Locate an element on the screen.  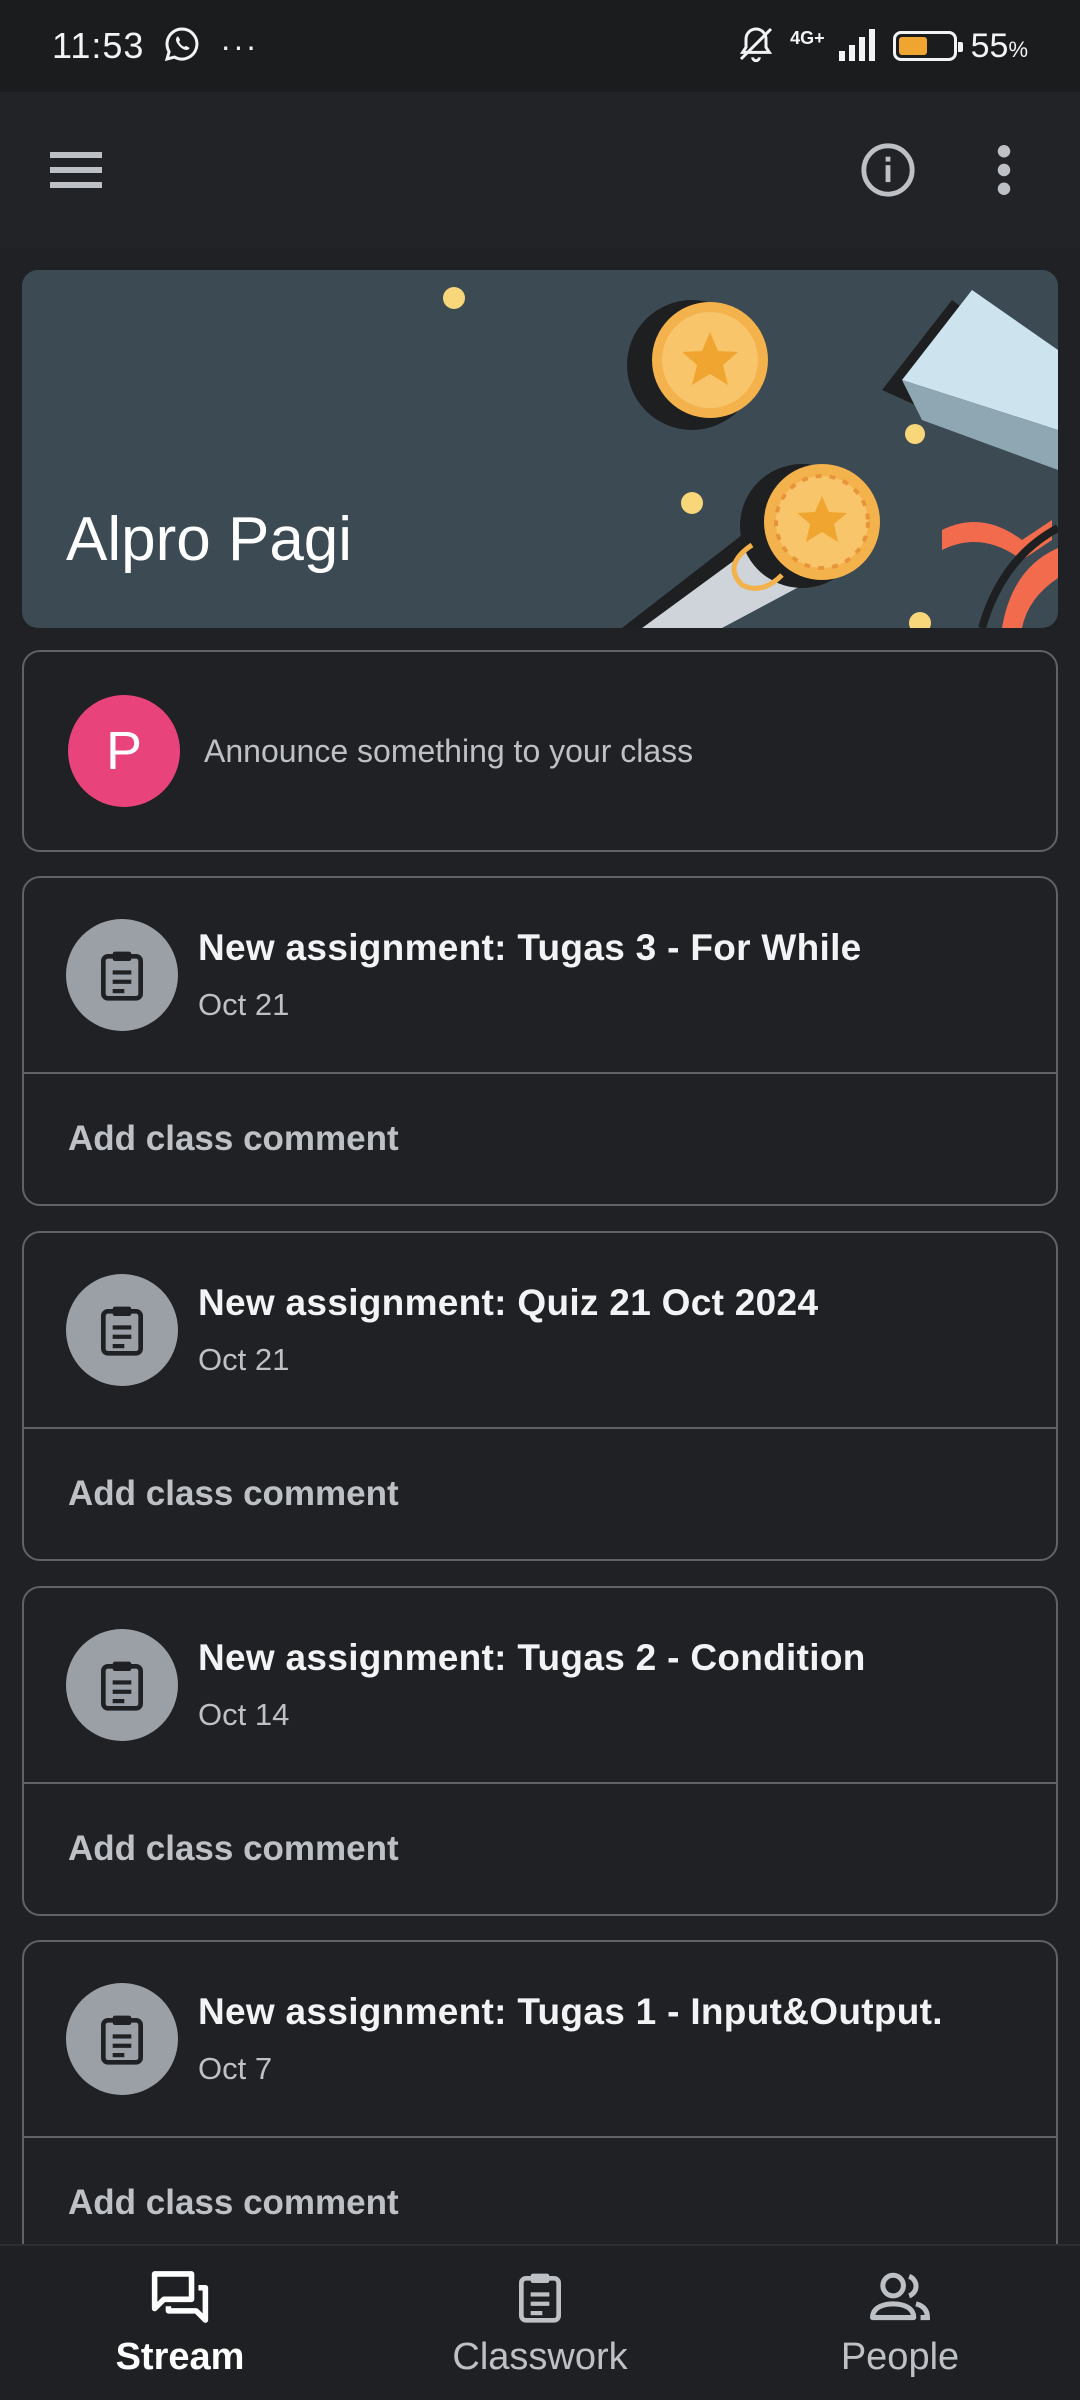
battery-percent: 55% is located at coordinates (999, 45).